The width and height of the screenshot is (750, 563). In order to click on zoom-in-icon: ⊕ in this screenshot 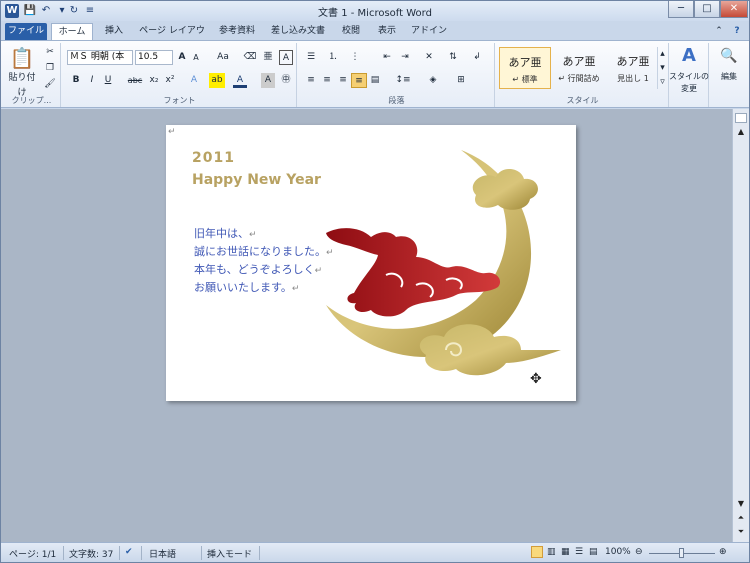, I will do `click(723, 552)`.